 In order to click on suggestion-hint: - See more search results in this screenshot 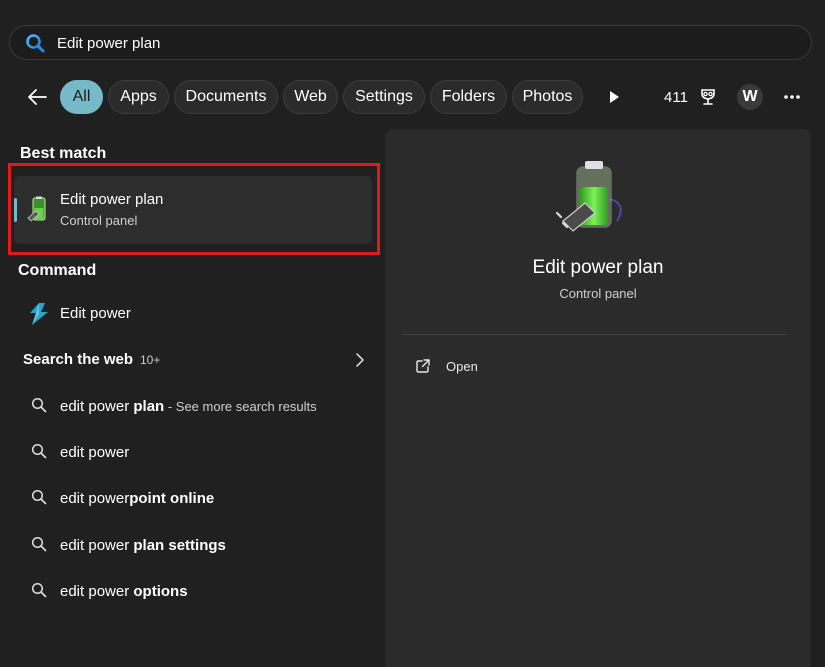, I will do `click(240, 406)`.